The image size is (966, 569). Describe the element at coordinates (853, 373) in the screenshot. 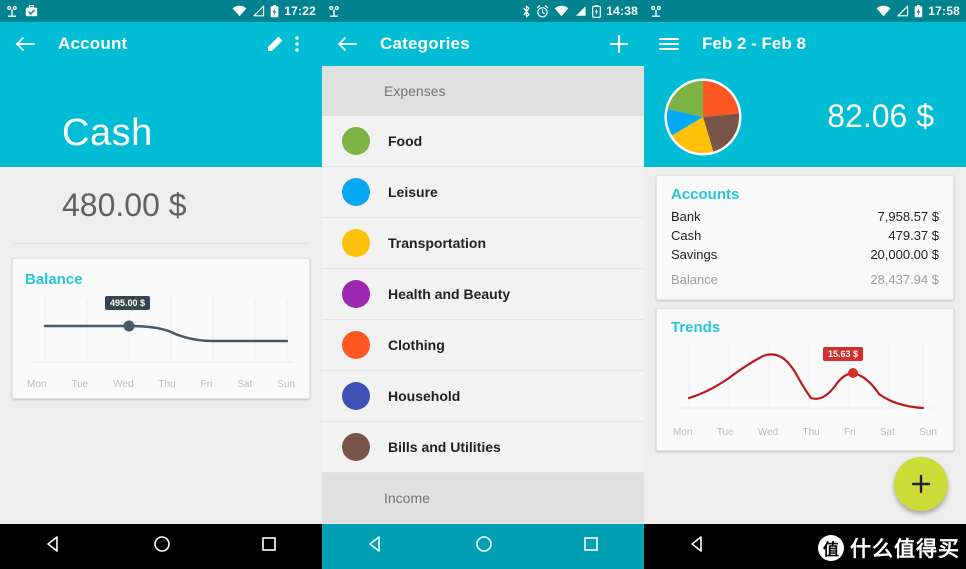

I see `trends-chart-point` at that location.